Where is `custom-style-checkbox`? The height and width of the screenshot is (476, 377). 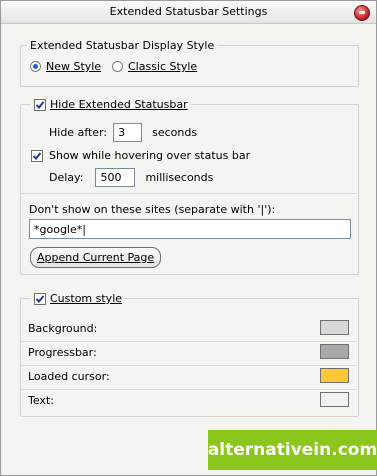
custom-style-checkbox is located at coordinates (40, 298).